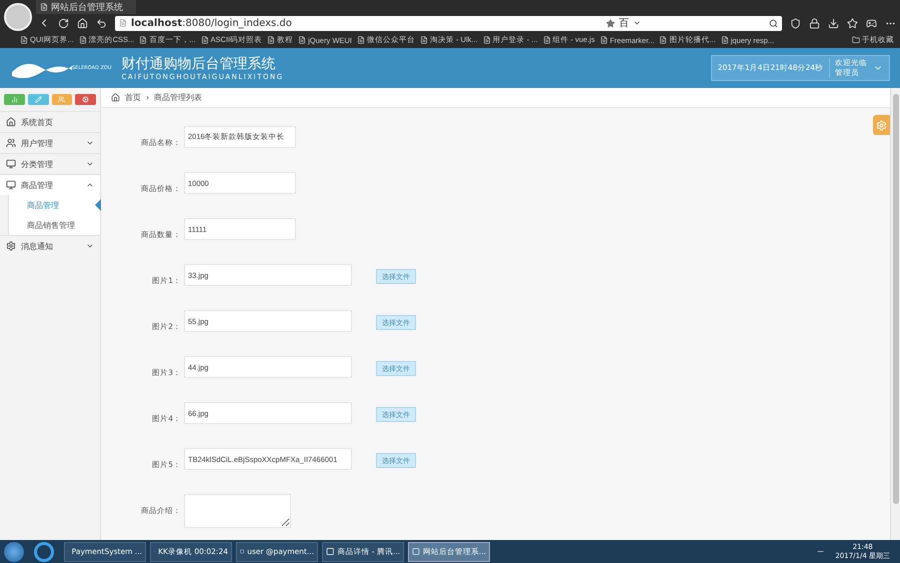 The width and height of the screenshot is (900, 563). What do you see at coordinates (856, 40) in the screenshot?
I see `folder-icon` at bounding box center [856, 40].